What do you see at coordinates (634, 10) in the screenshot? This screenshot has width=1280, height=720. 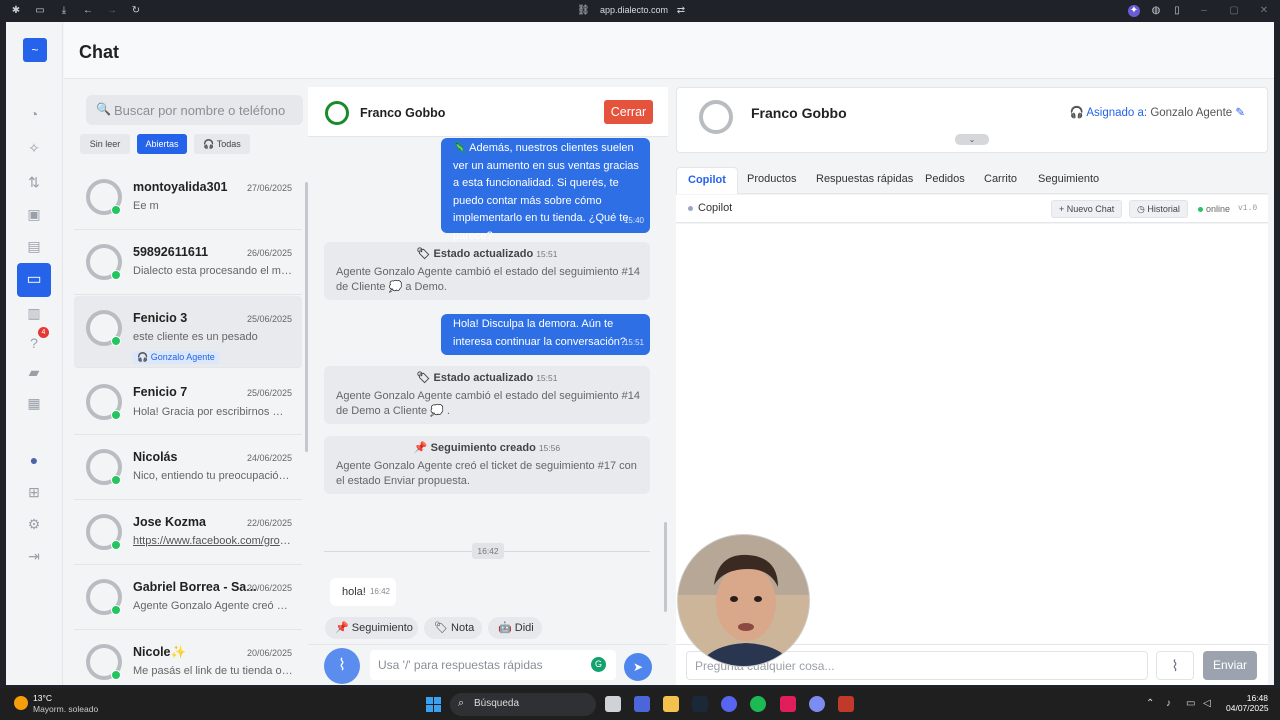 I see `address-bar: app.dialecto.com` at bounding box center [634, 10].